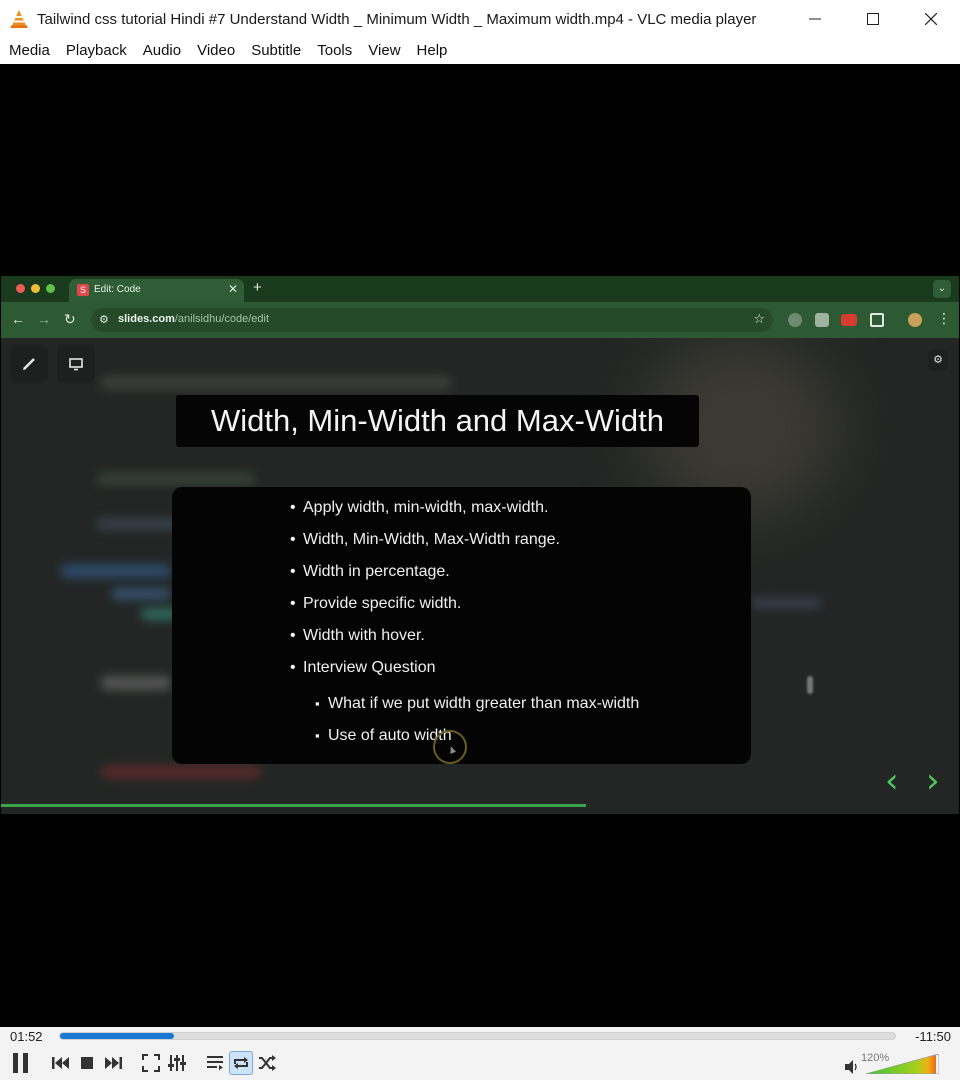  What do you see at coordinates (933, 781) in the screenshot?
I see `next-slide-arrow-icon: ›` at bounding box center [933, 781].